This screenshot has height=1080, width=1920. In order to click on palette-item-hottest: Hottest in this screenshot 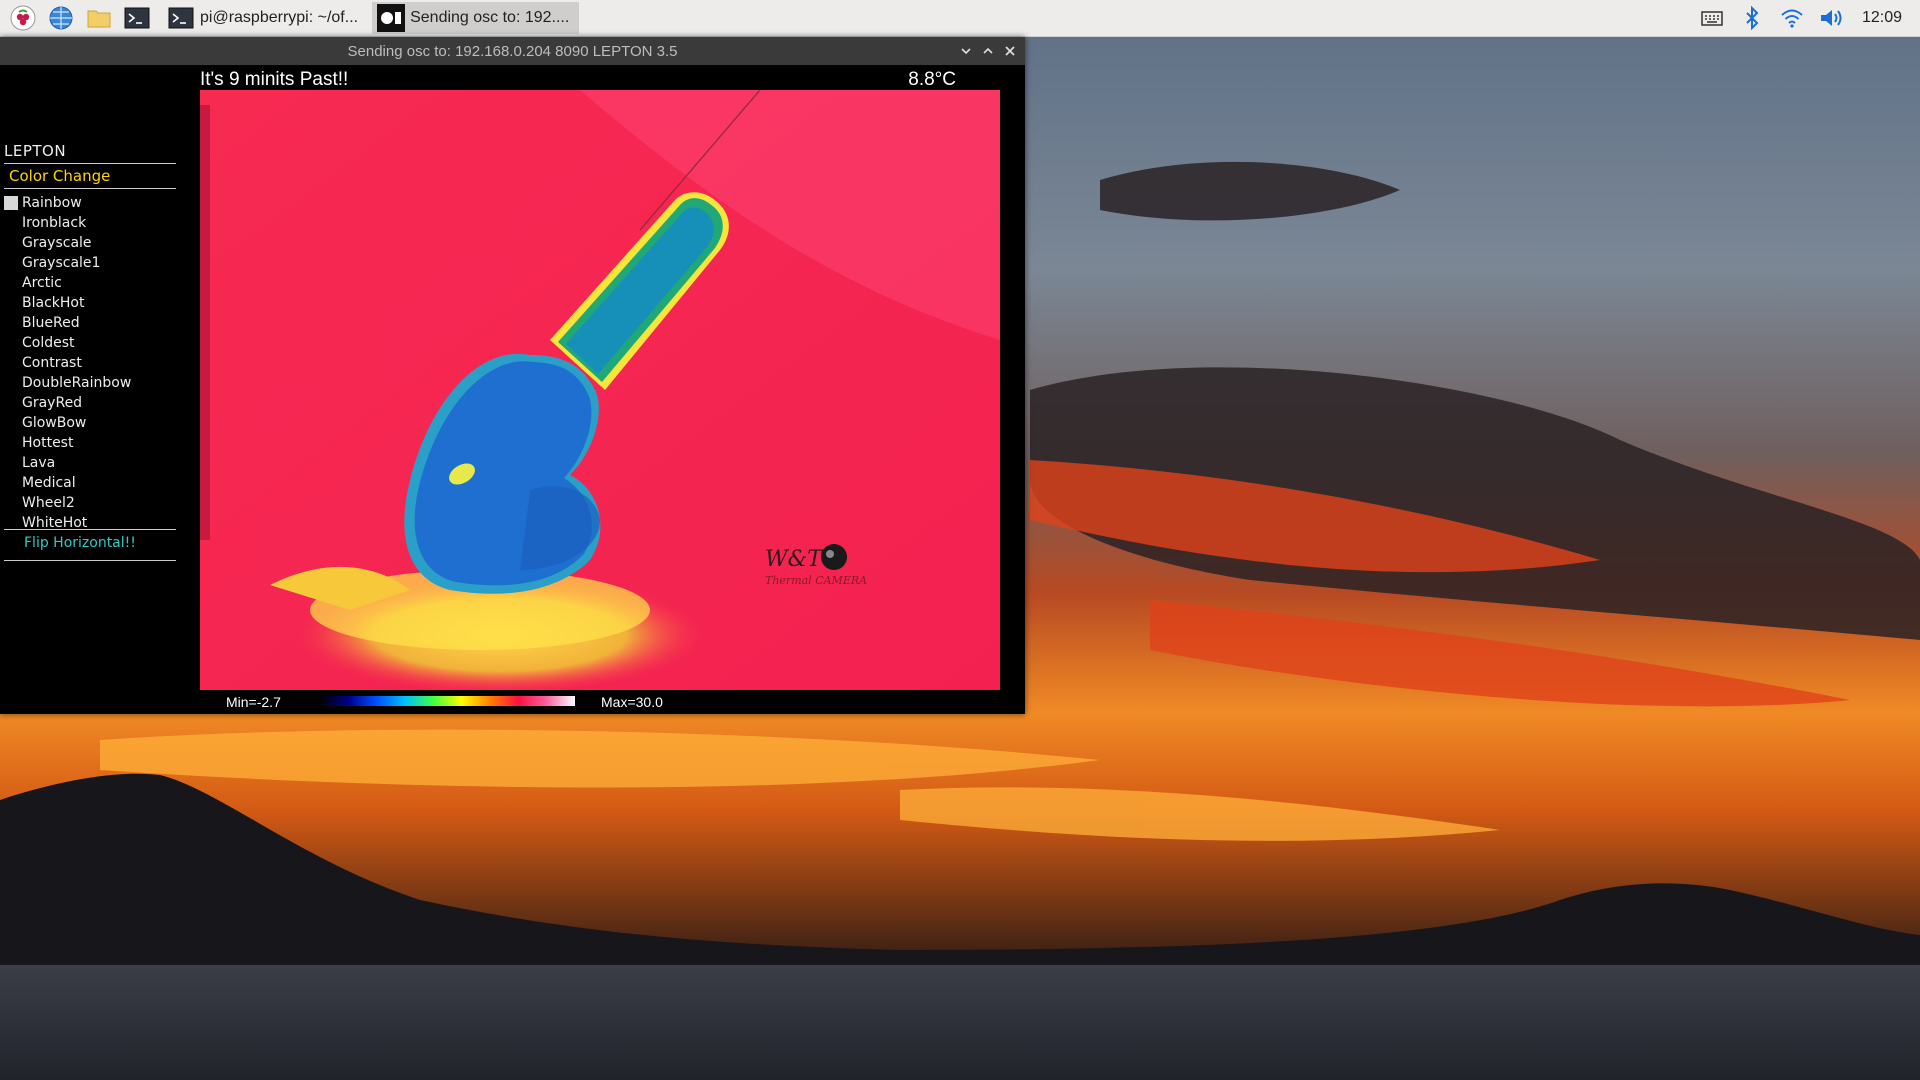, I will do `click(67, 443)`.